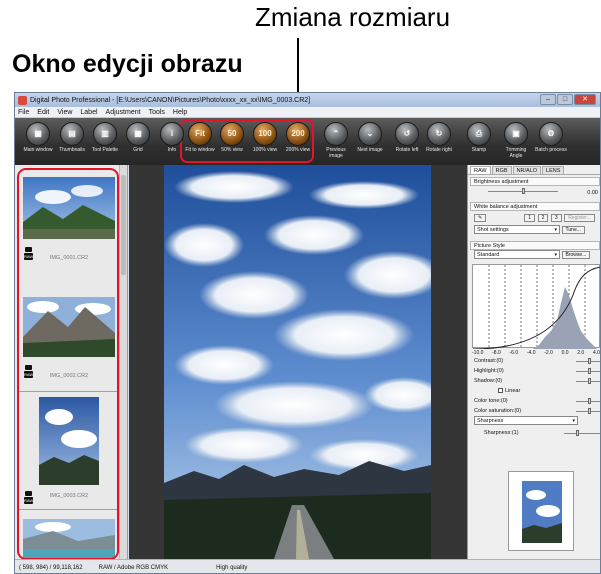  What do you see at coordinates (64, 112) in the screenshot?
I see `menu-view: View` at bounding box center [64, 112].